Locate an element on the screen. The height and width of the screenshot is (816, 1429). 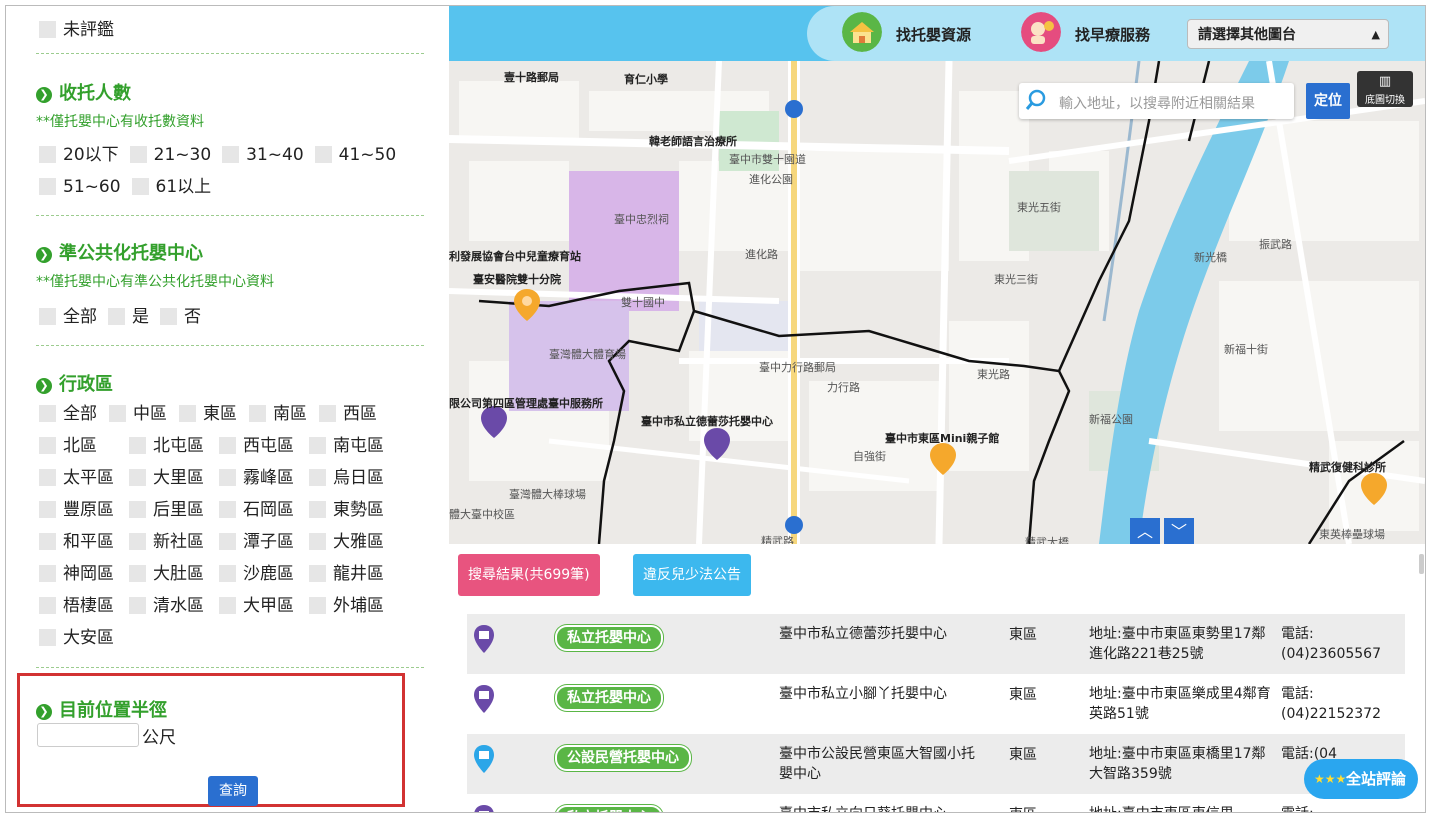
find-childcare-link: 找托嬰資源 is located at coordinates (933, 34).